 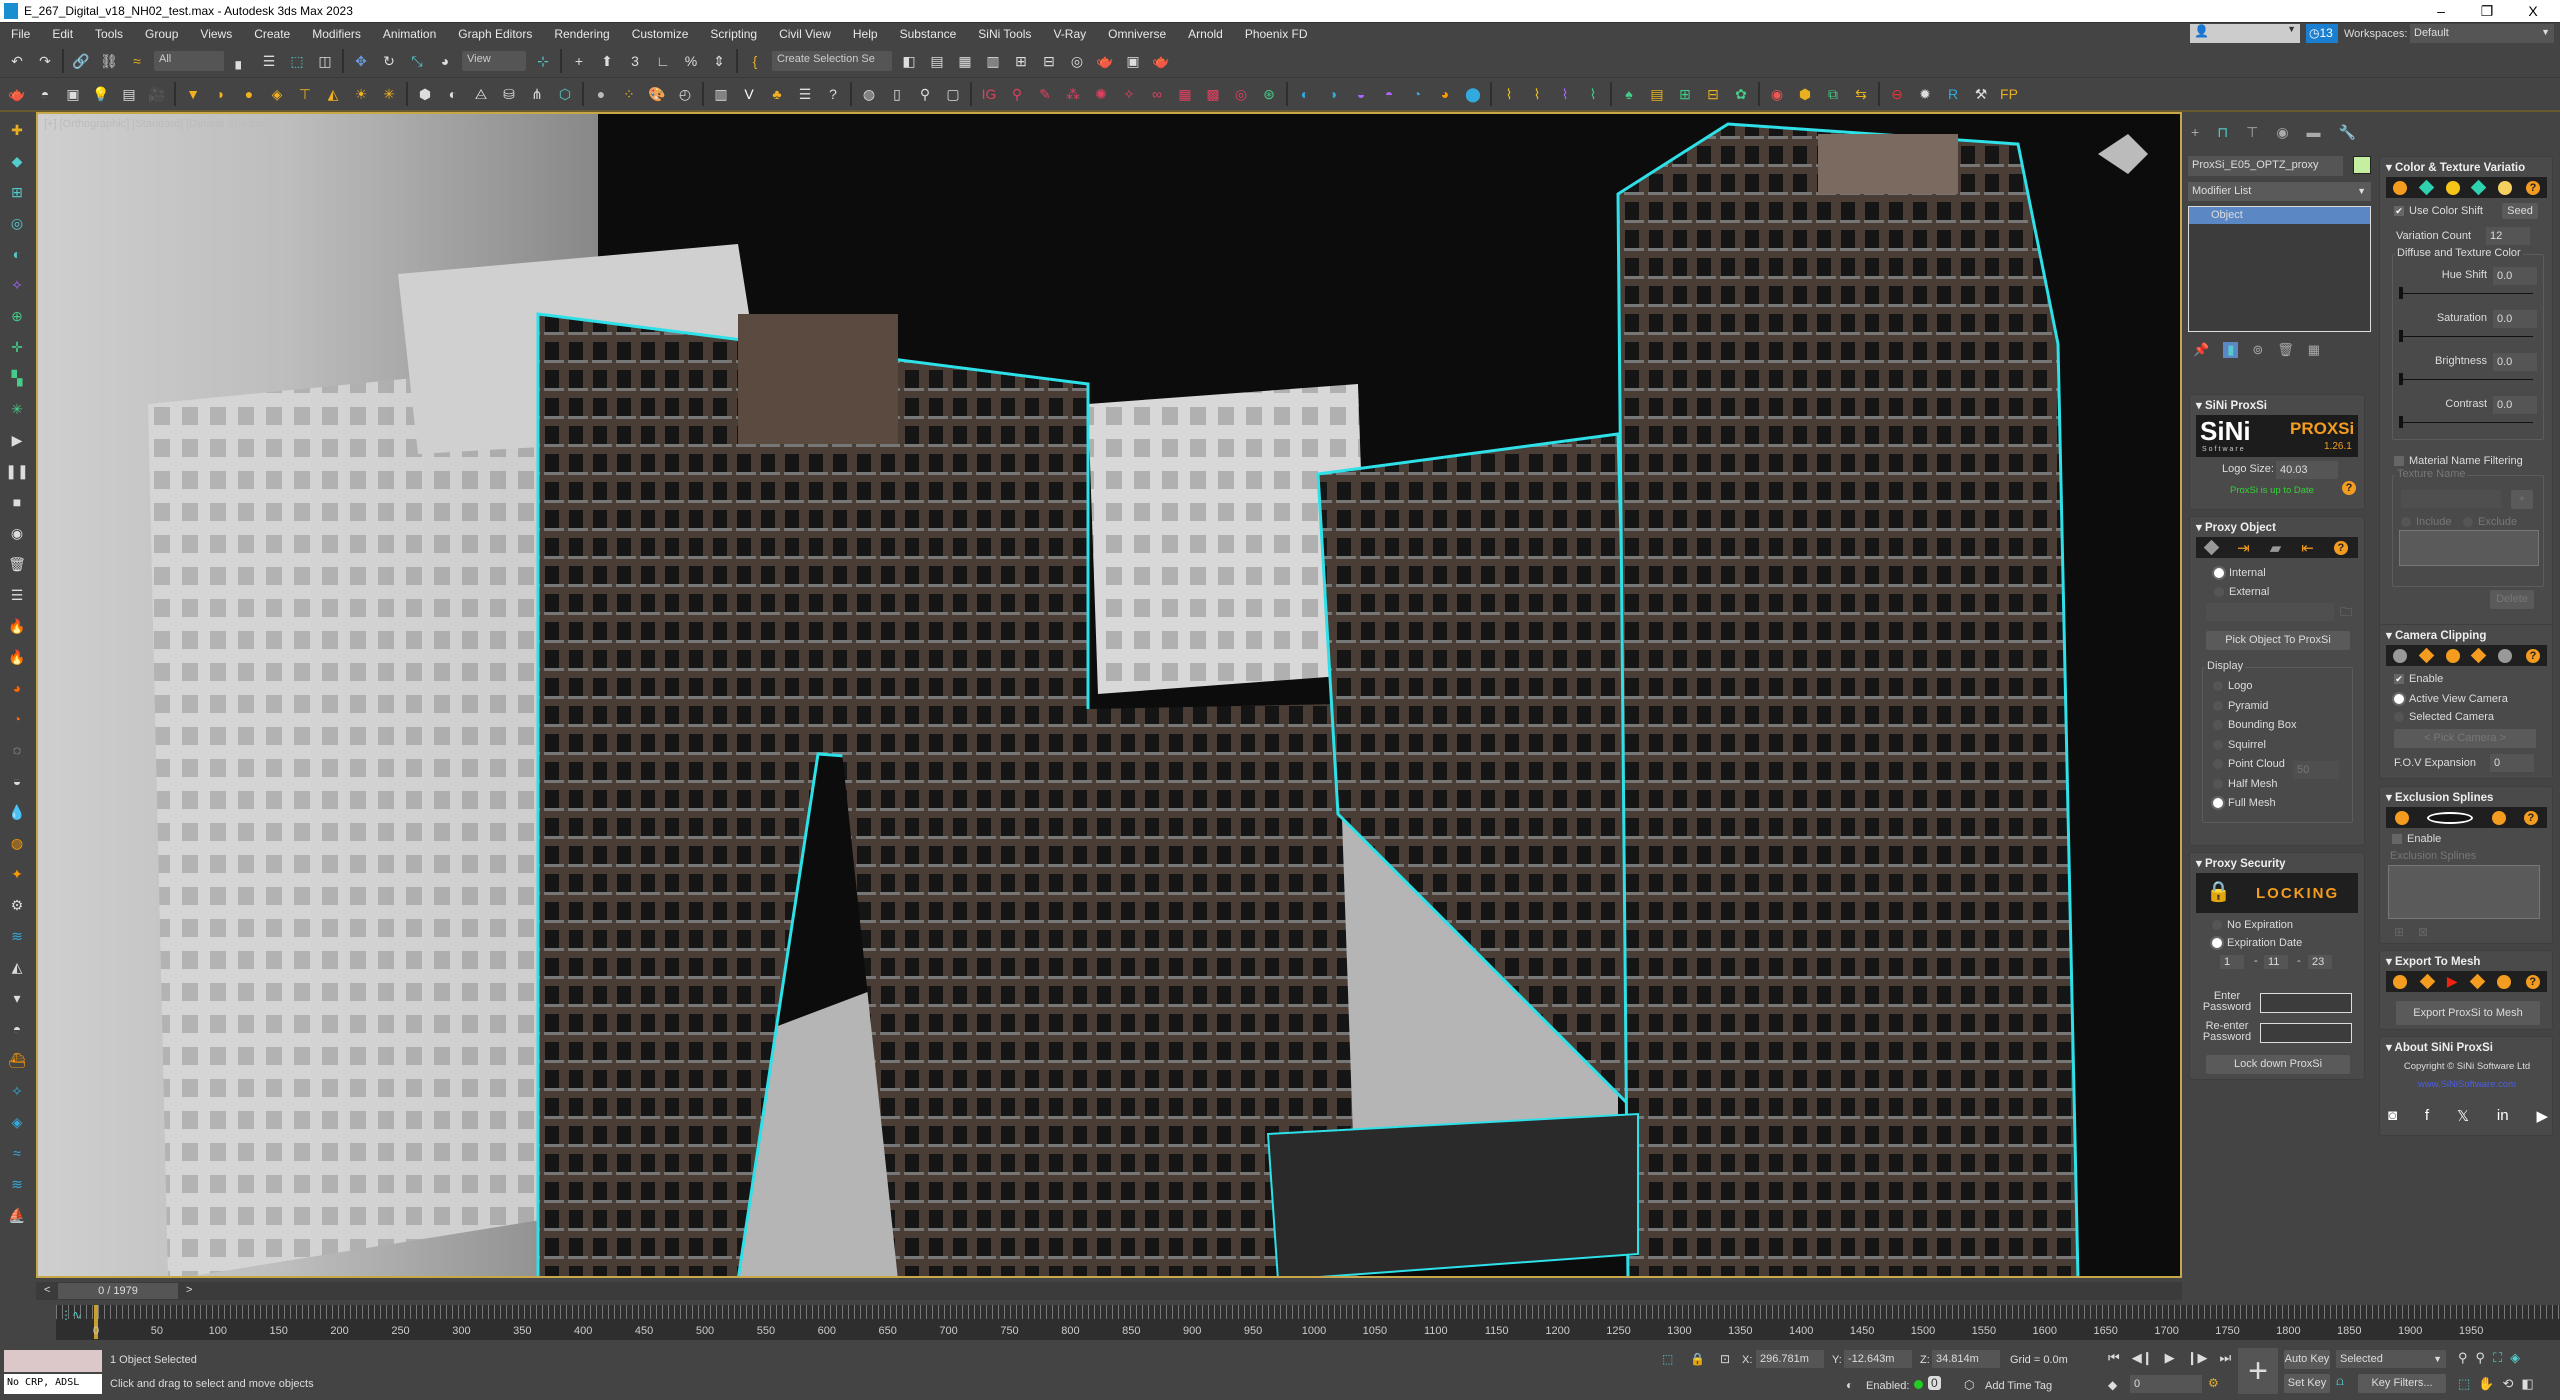 What do you see at coordinates (537, 94) in the screenshot?
I see `grass-icon: ⋔` at bounding box center [537, 94].